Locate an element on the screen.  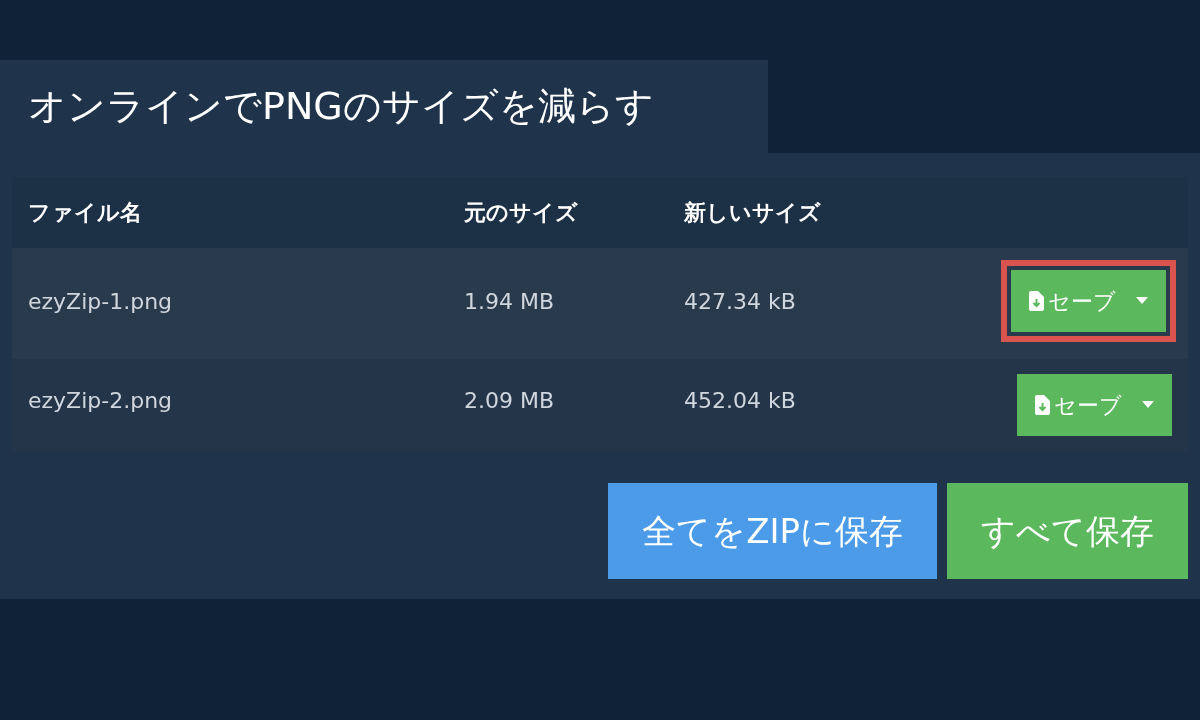
table-cell-text: 2.09 MB is located at coordinates (510, 401).